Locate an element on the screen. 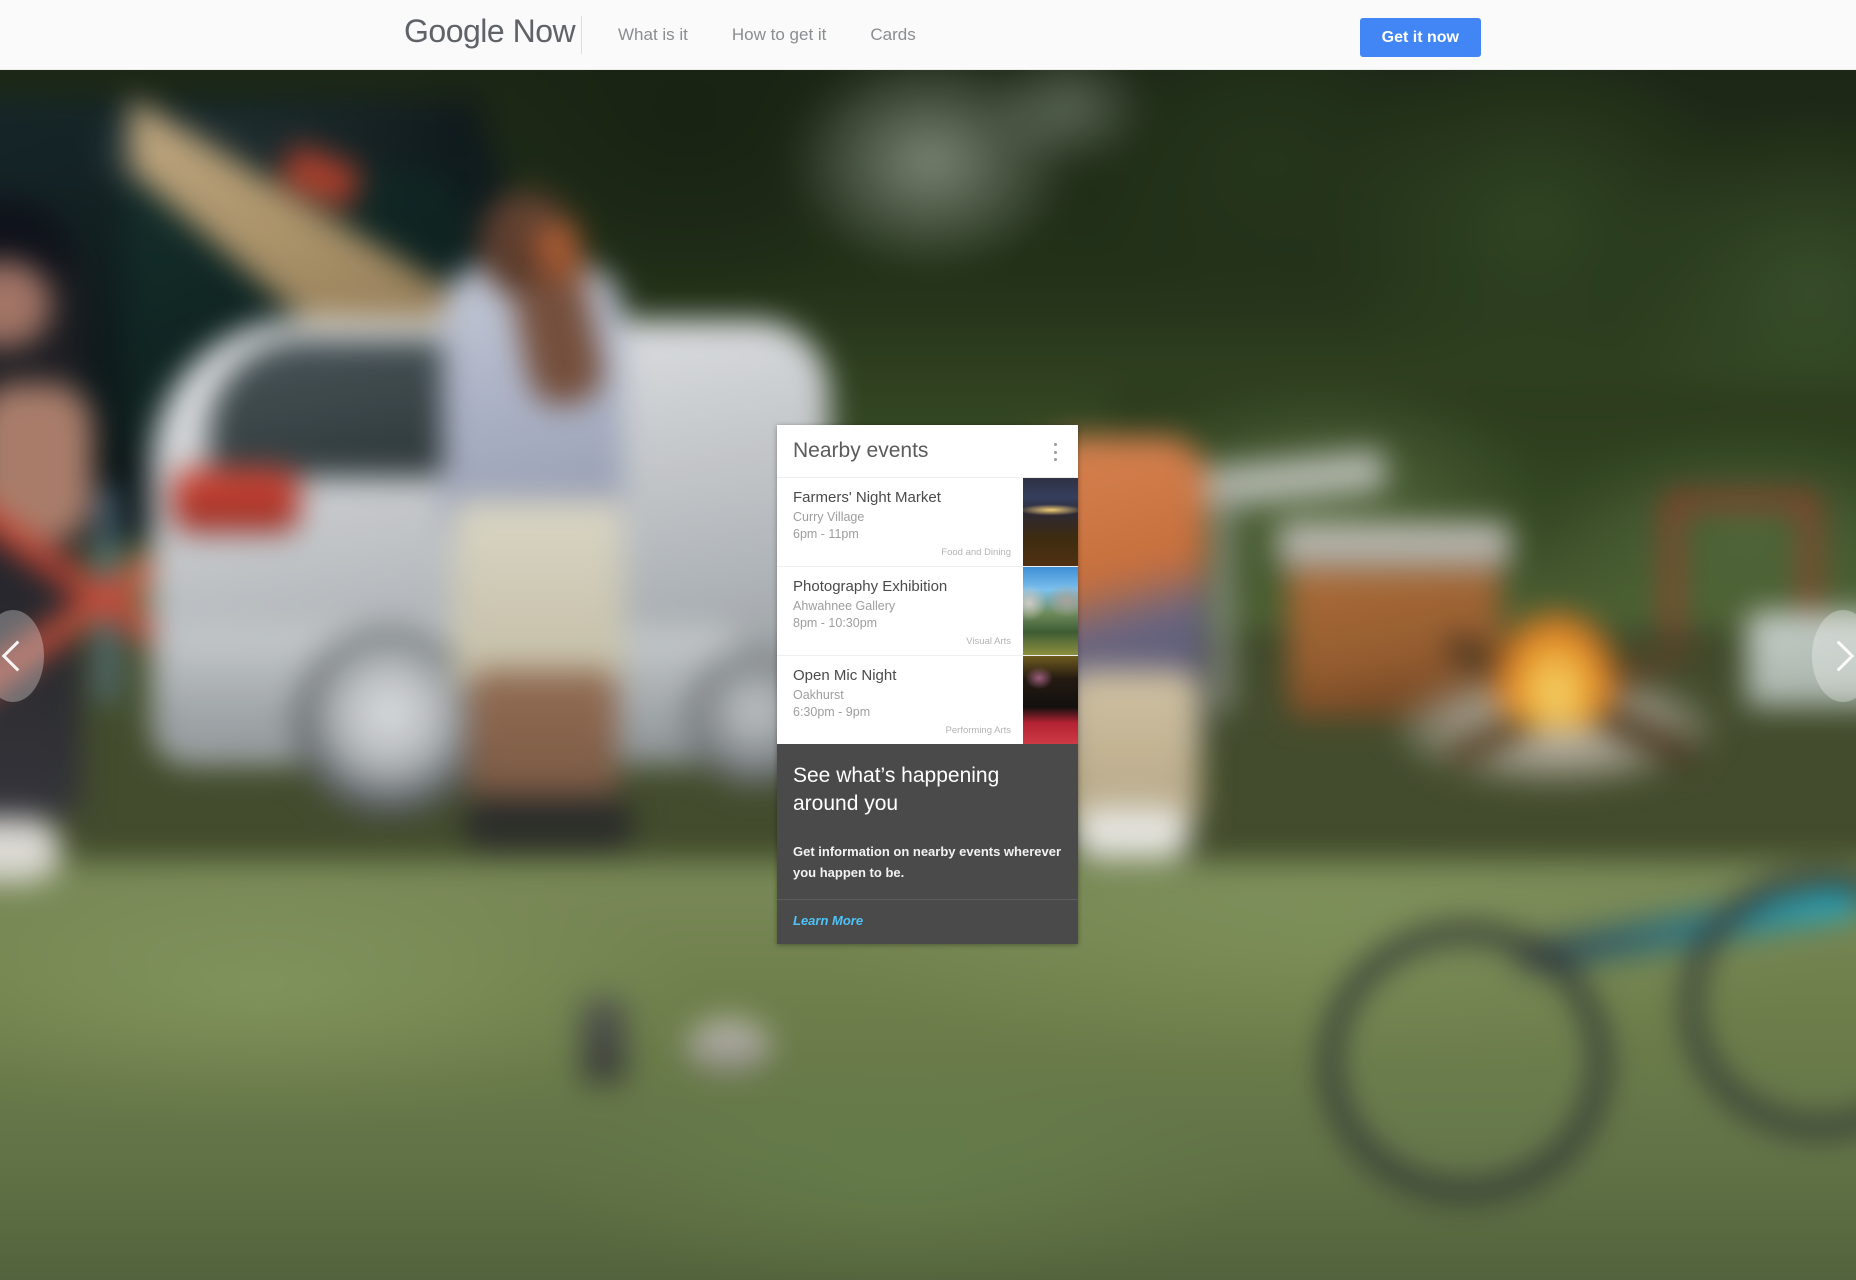  nav-cards: Cards is located at coordinates (892, 35).